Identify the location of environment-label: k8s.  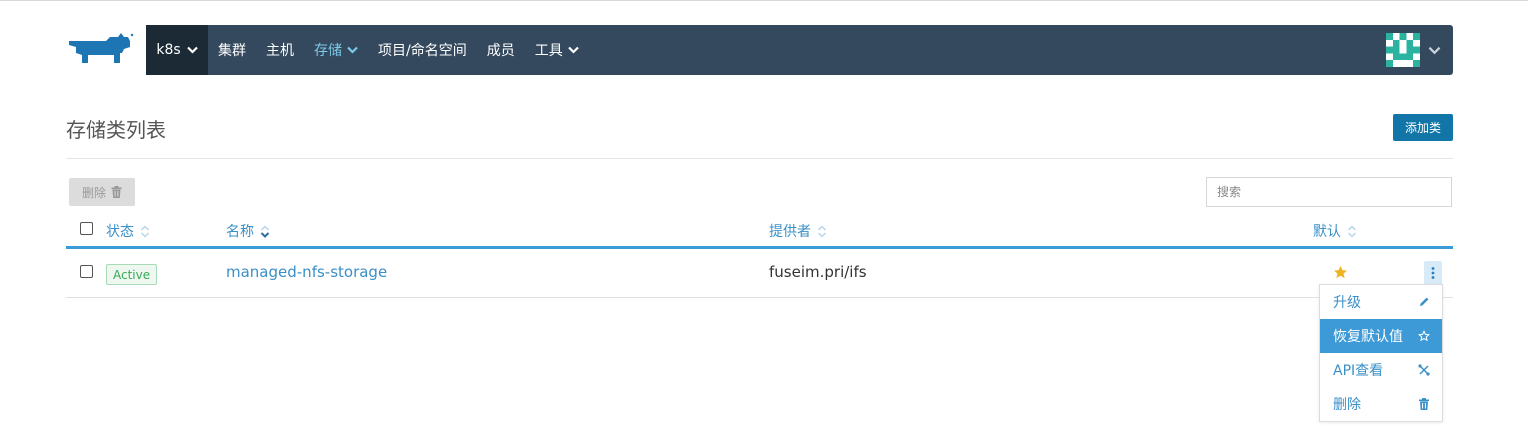
(168, 50).